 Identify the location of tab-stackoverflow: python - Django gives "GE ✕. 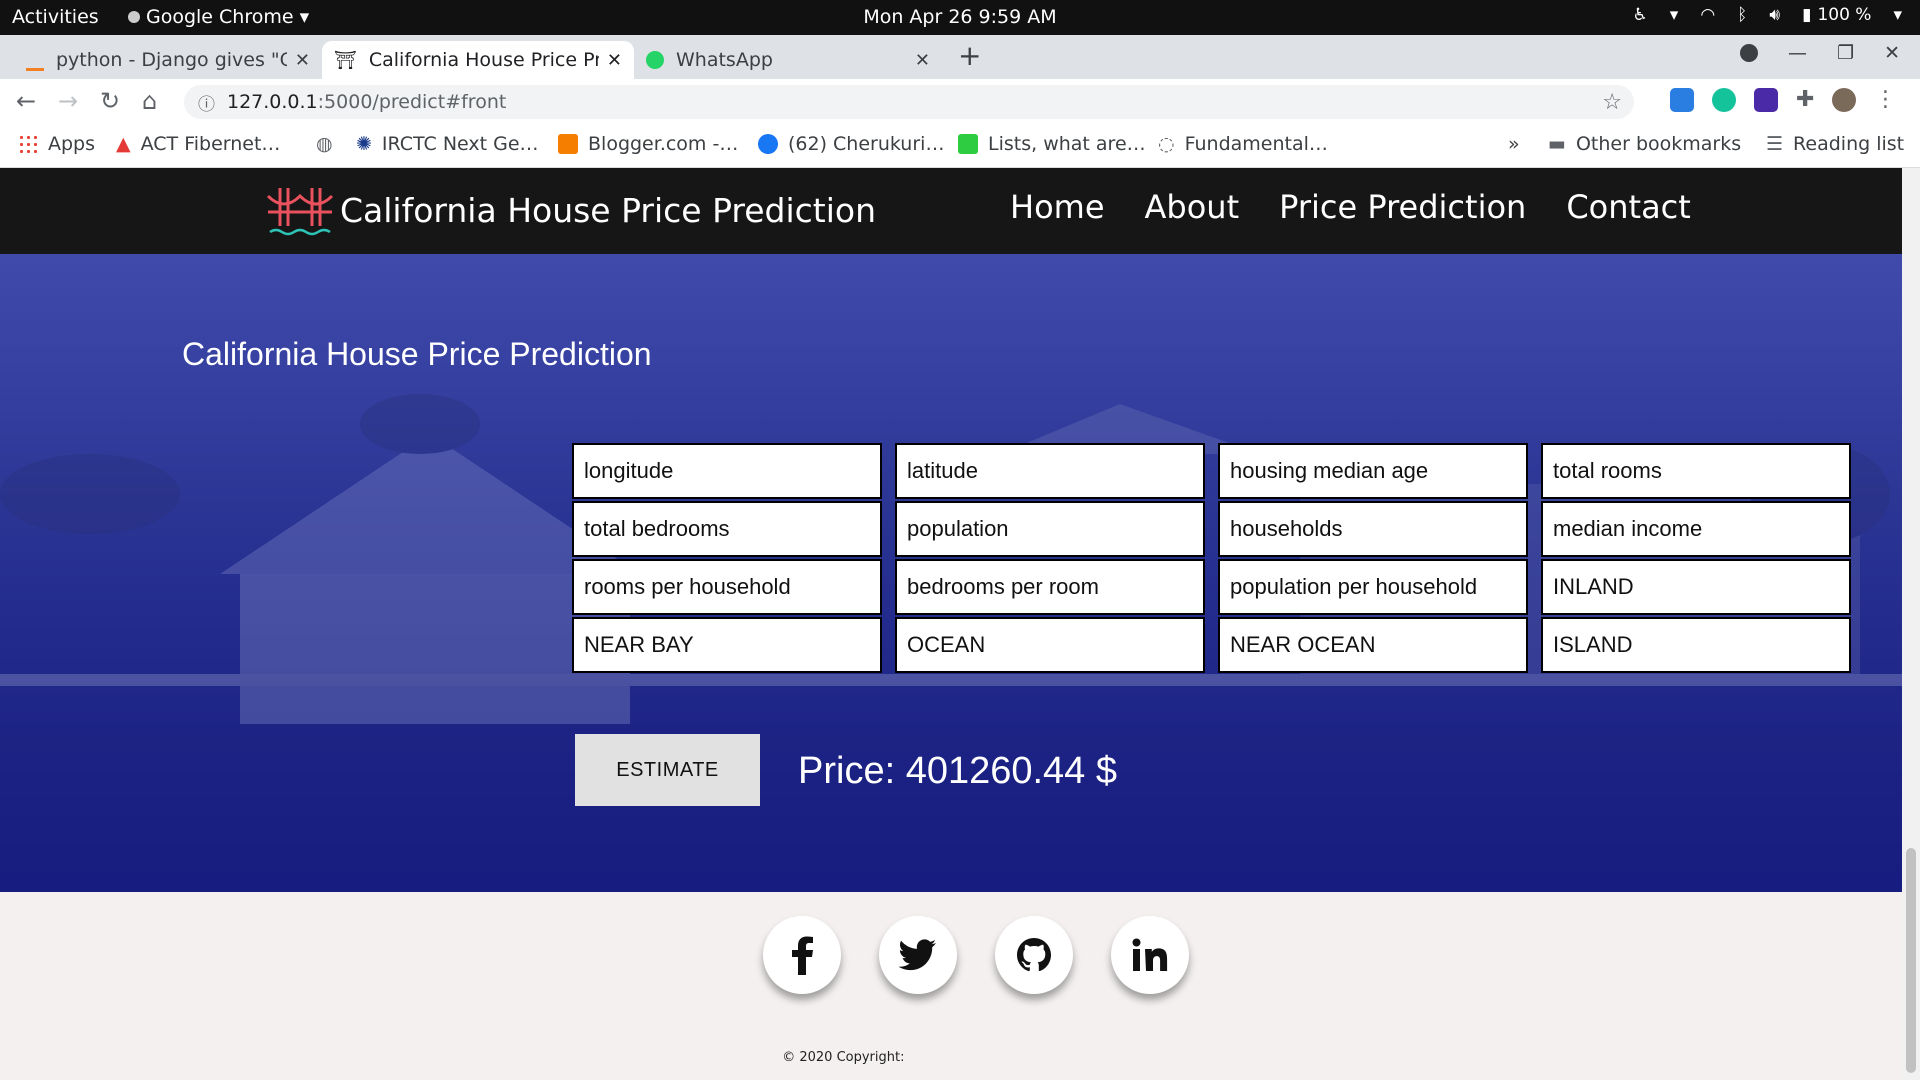
(168, 60).